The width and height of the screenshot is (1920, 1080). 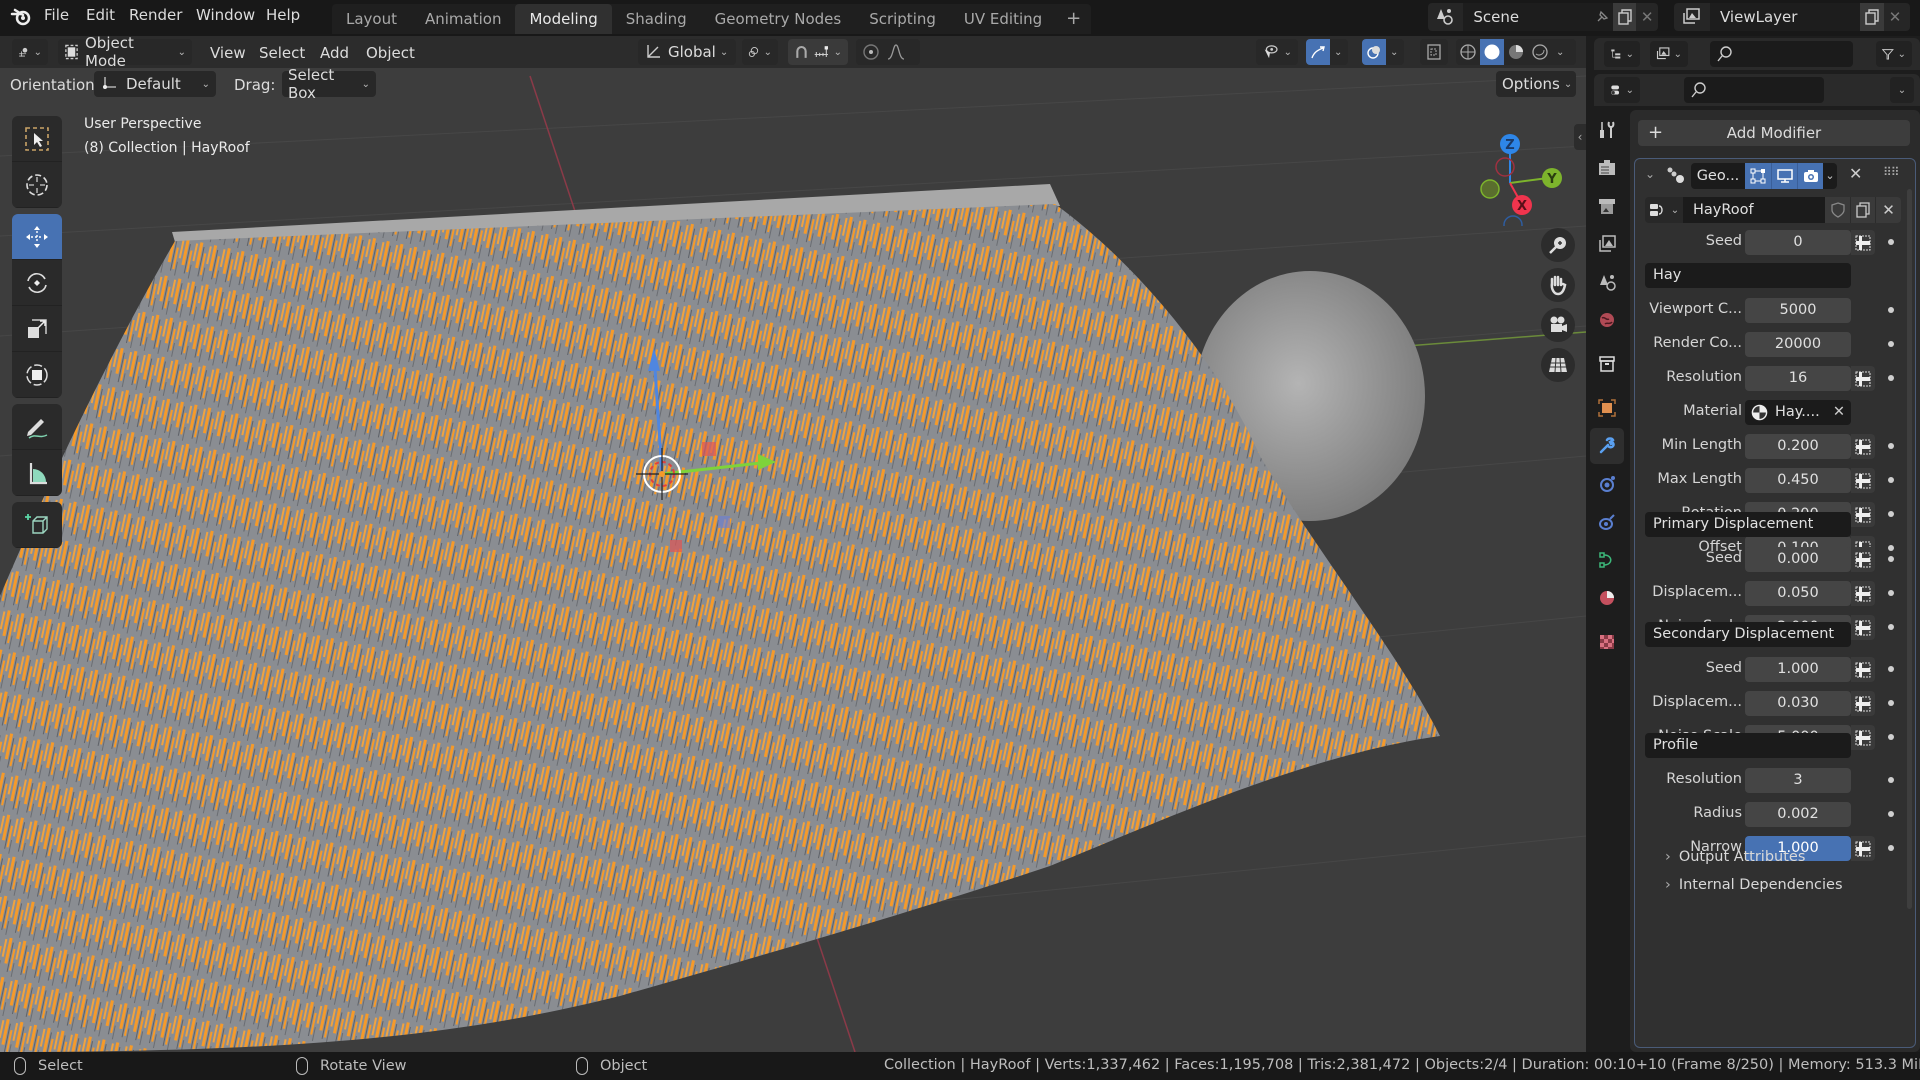 I want to click on property-value-field: 0.002, so click(x=1798, y=814).